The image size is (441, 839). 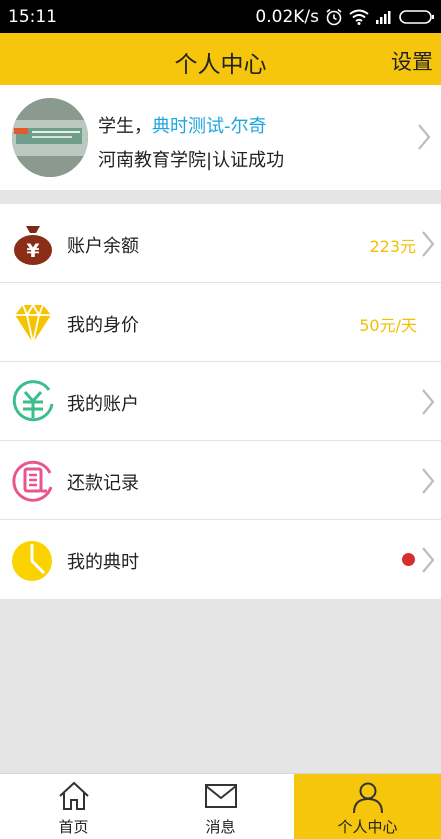 I want to click on user-icon, so click(x=367, y=798).